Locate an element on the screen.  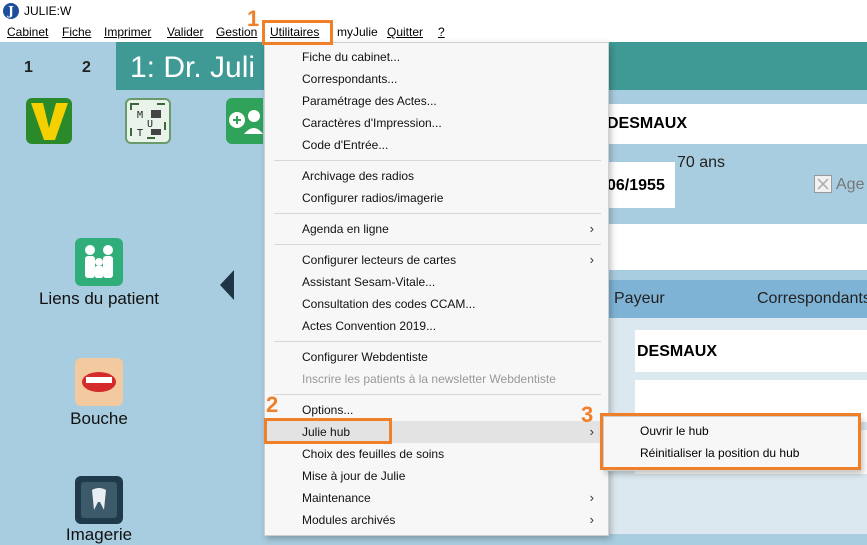
liens-du-patient-label: Liens du patient is located at coordinates (99, 299).